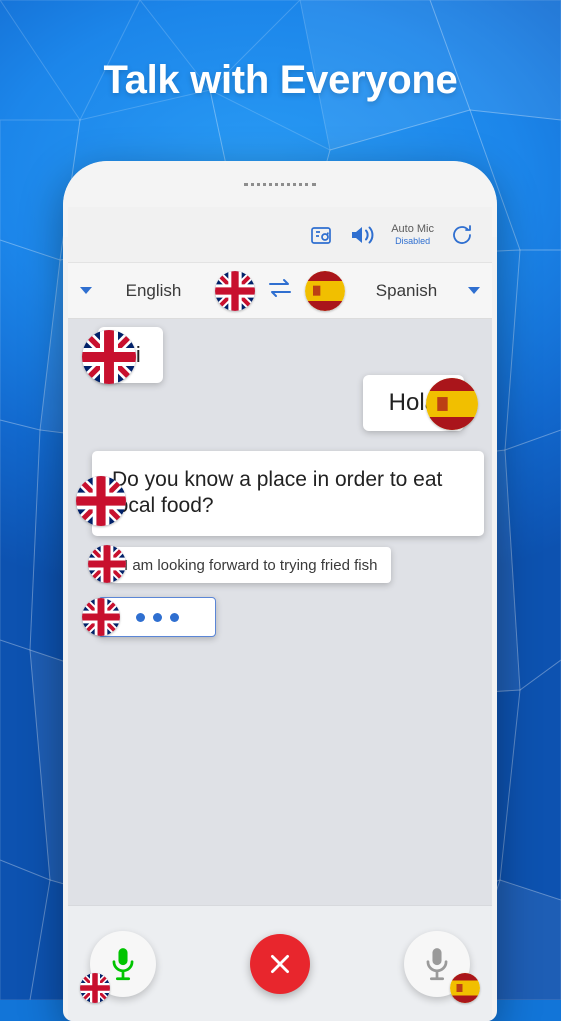 This screenshot has width=561, height=1021. What do you see at coordinates (325, 290) in the screenshot?
I see `spain-flag-target` at bounding box center [325, 290].